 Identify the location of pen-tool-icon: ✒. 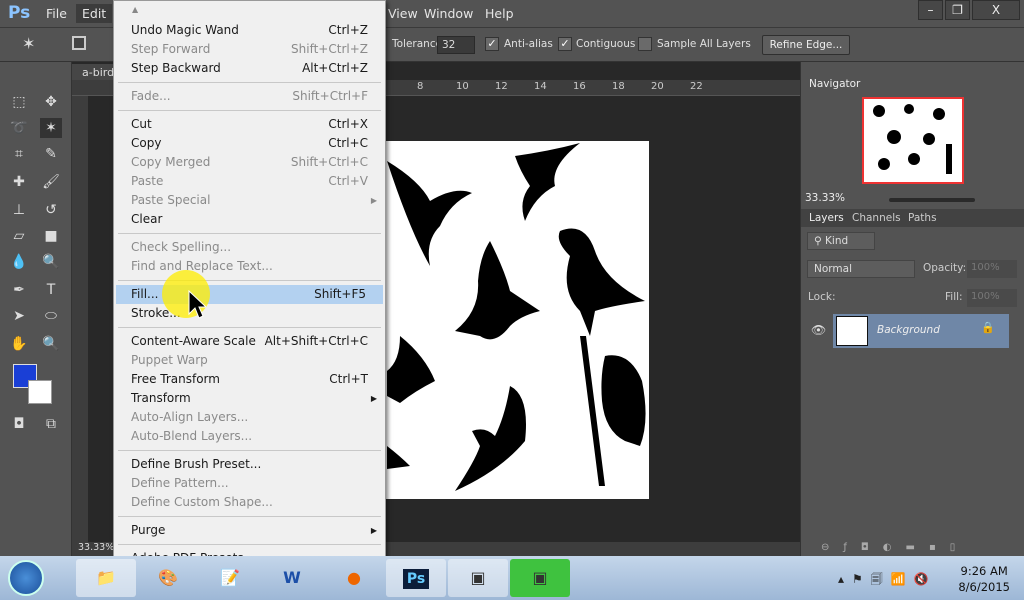
(19, 290).